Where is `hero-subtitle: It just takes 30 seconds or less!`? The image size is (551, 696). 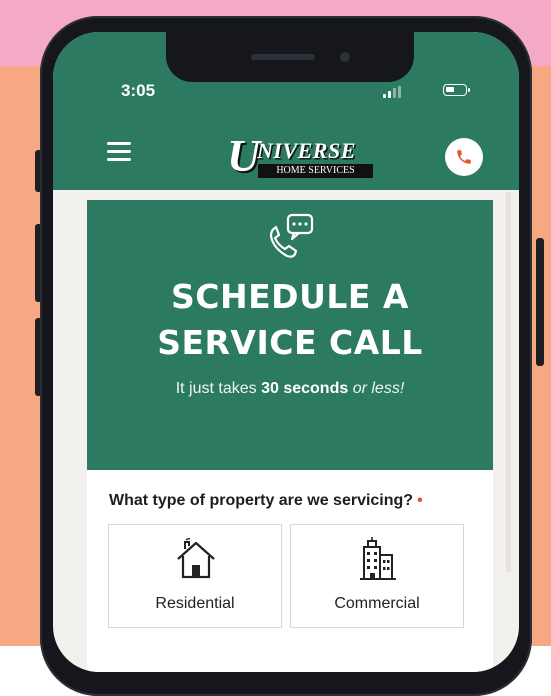 hero-subtitle: It just takes 30 seconds or less! is located at coordinates (290, 389).